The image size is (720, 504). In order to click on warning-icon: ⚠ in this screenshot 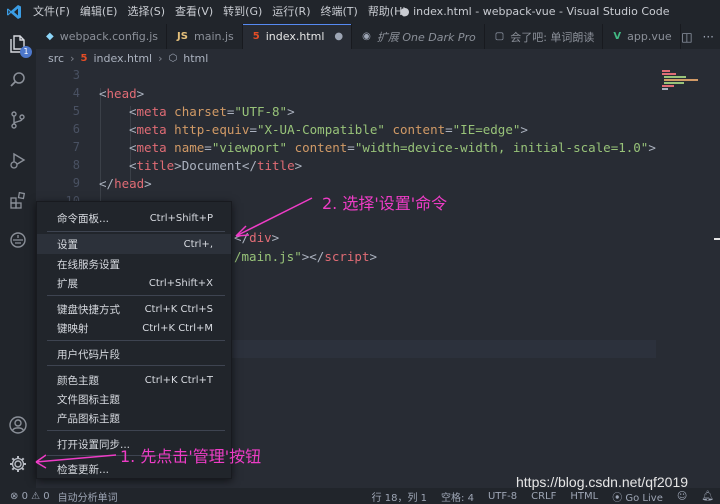, I will do `click(36, 496)`.